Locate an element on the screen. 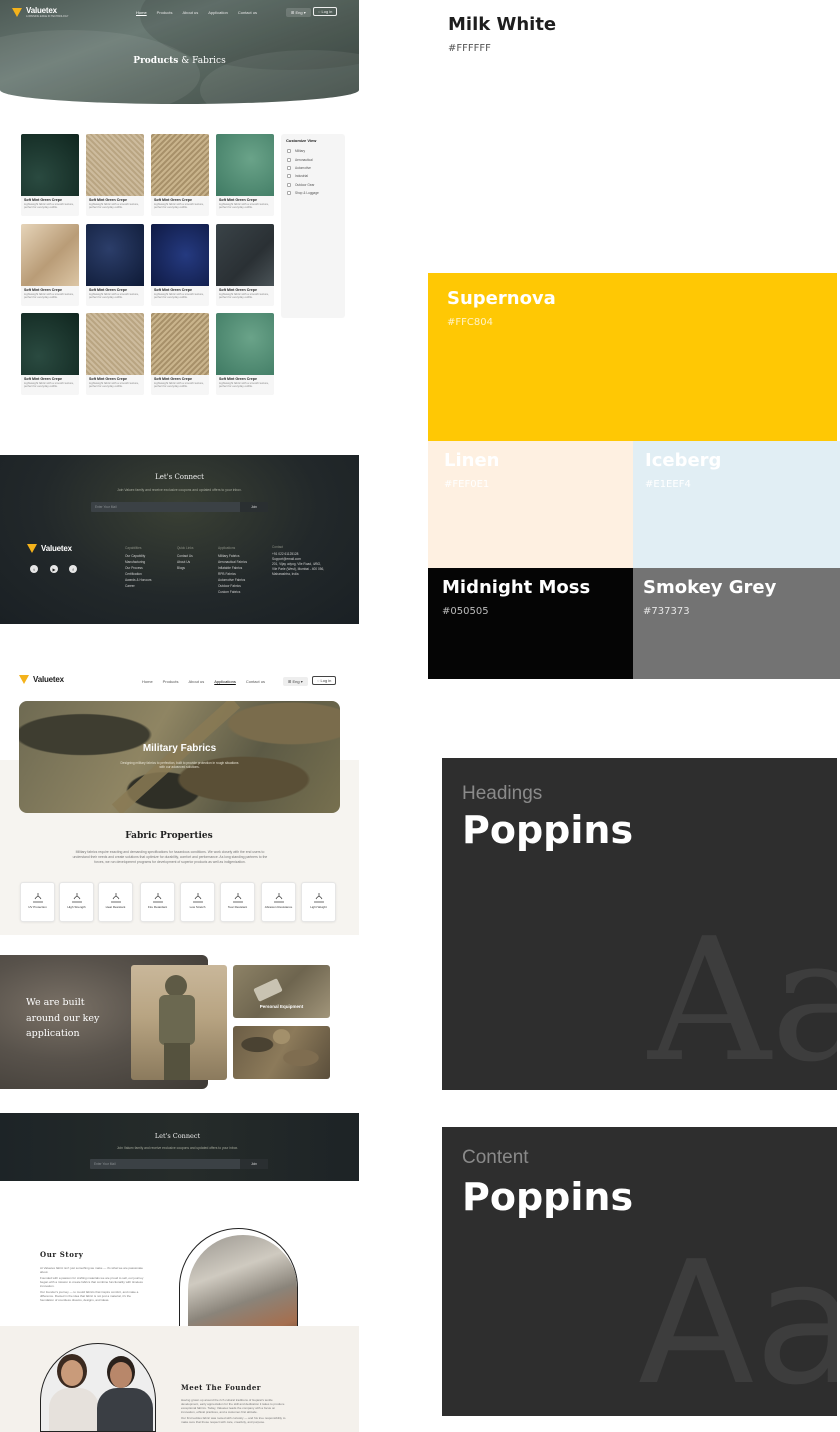 The width and height of the screenshot is (840, 1432). filter-option-outdoor-gear: Outdoor Gear is located at coordinates (313, 185).